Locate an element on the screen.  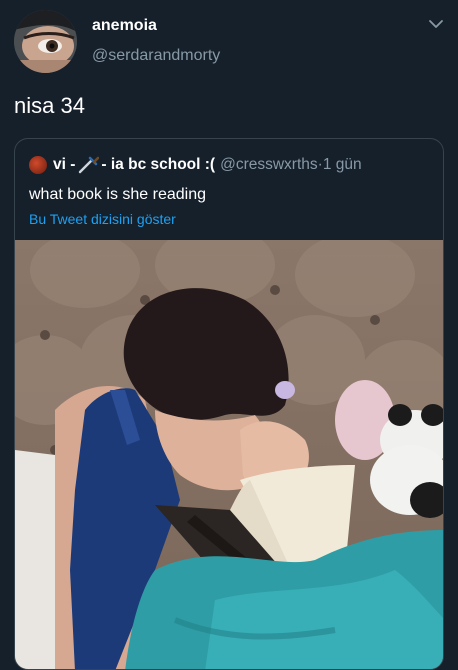
dagger-icon is located at coordinates (89, 165).